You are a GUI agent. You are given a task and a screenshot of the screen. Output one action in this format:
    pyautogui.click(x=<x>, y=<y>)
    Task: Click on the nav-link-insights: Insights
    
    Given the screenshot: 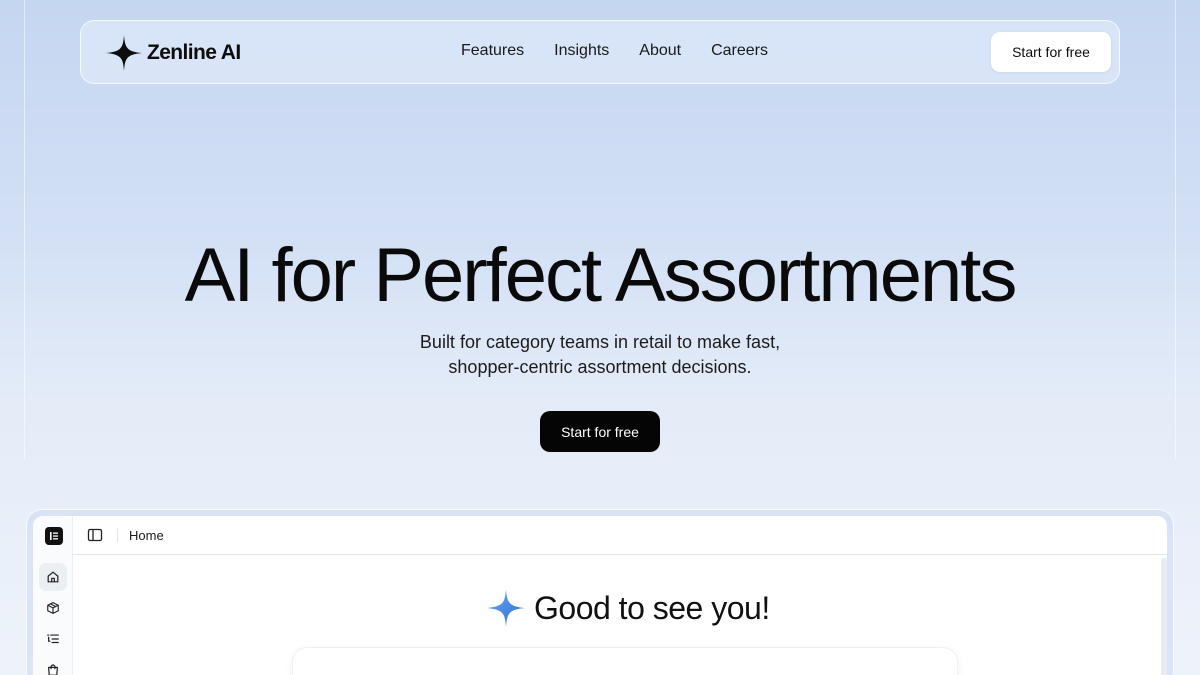 What is the action you would take?
    pyautogui.click(x=581, y=51)
    